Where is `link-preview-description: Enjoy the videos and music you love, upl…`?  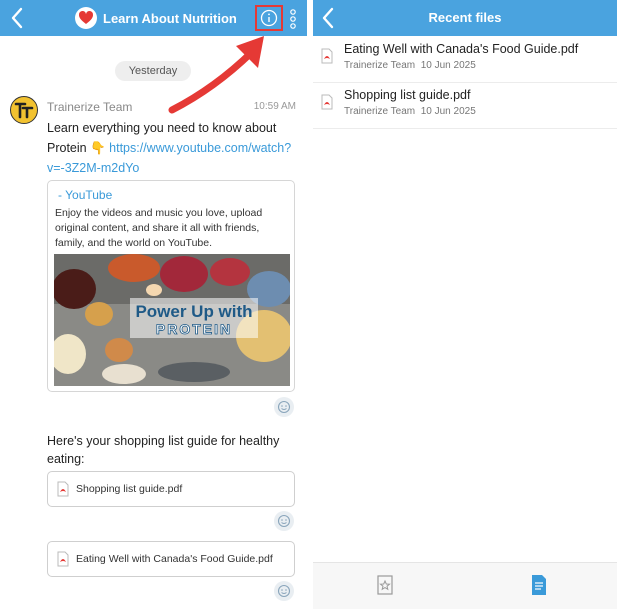
link-preview-description: Enjoy the videos and music you love, upl… is located at coordinates (159, 228).